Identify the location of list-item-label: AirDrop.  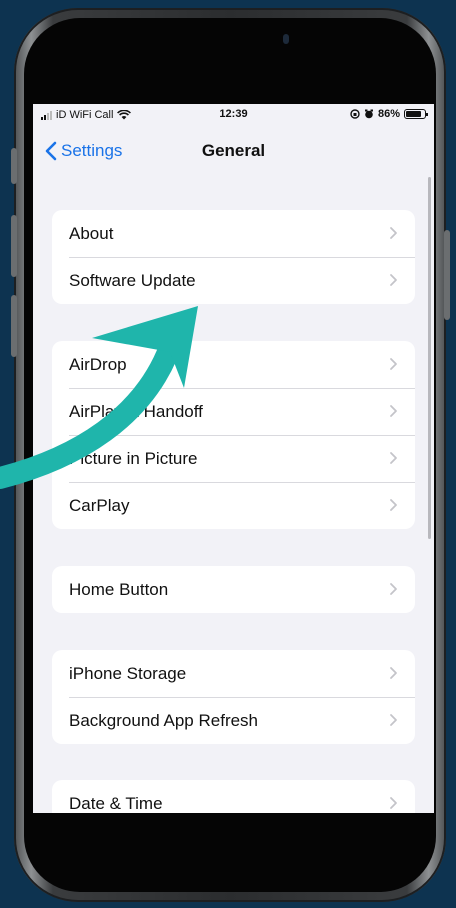
(98, 364).